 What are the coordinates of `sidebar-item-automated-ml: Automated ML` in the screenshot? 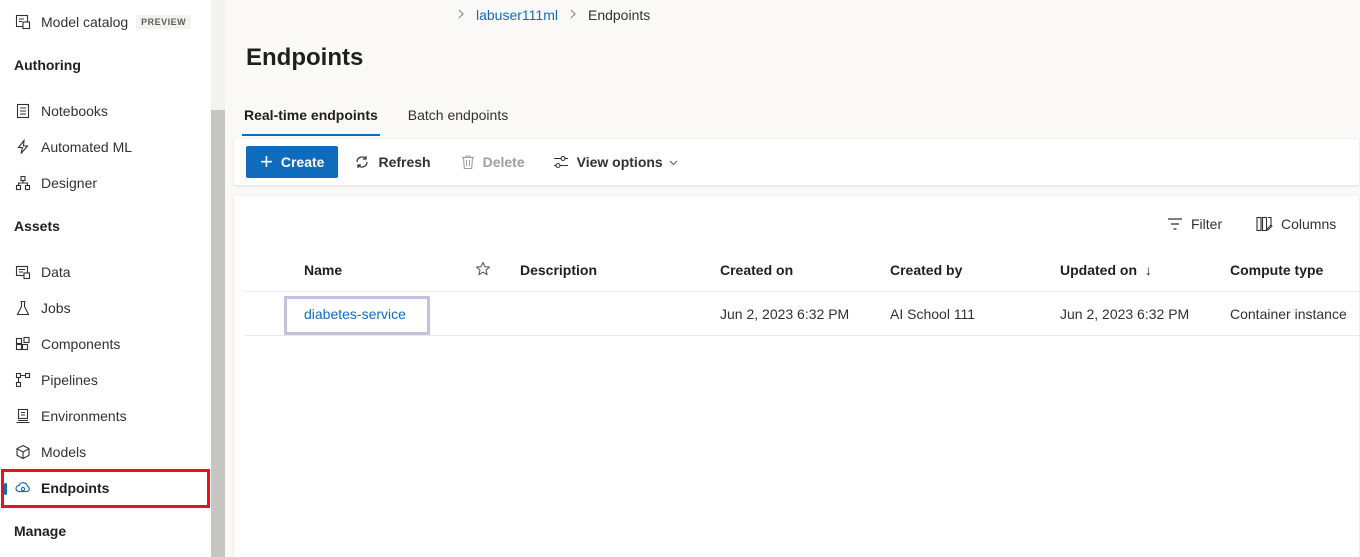 It's located at (105, 147).